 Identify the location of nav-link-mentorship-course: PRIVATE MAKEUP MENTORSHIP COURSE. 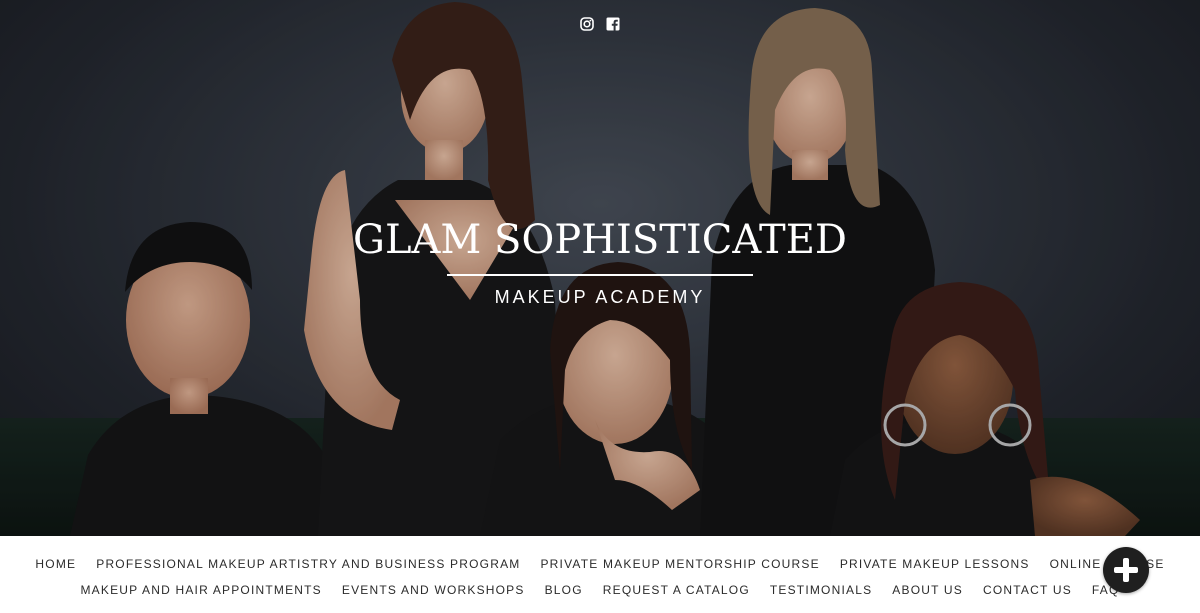
(679, 564).